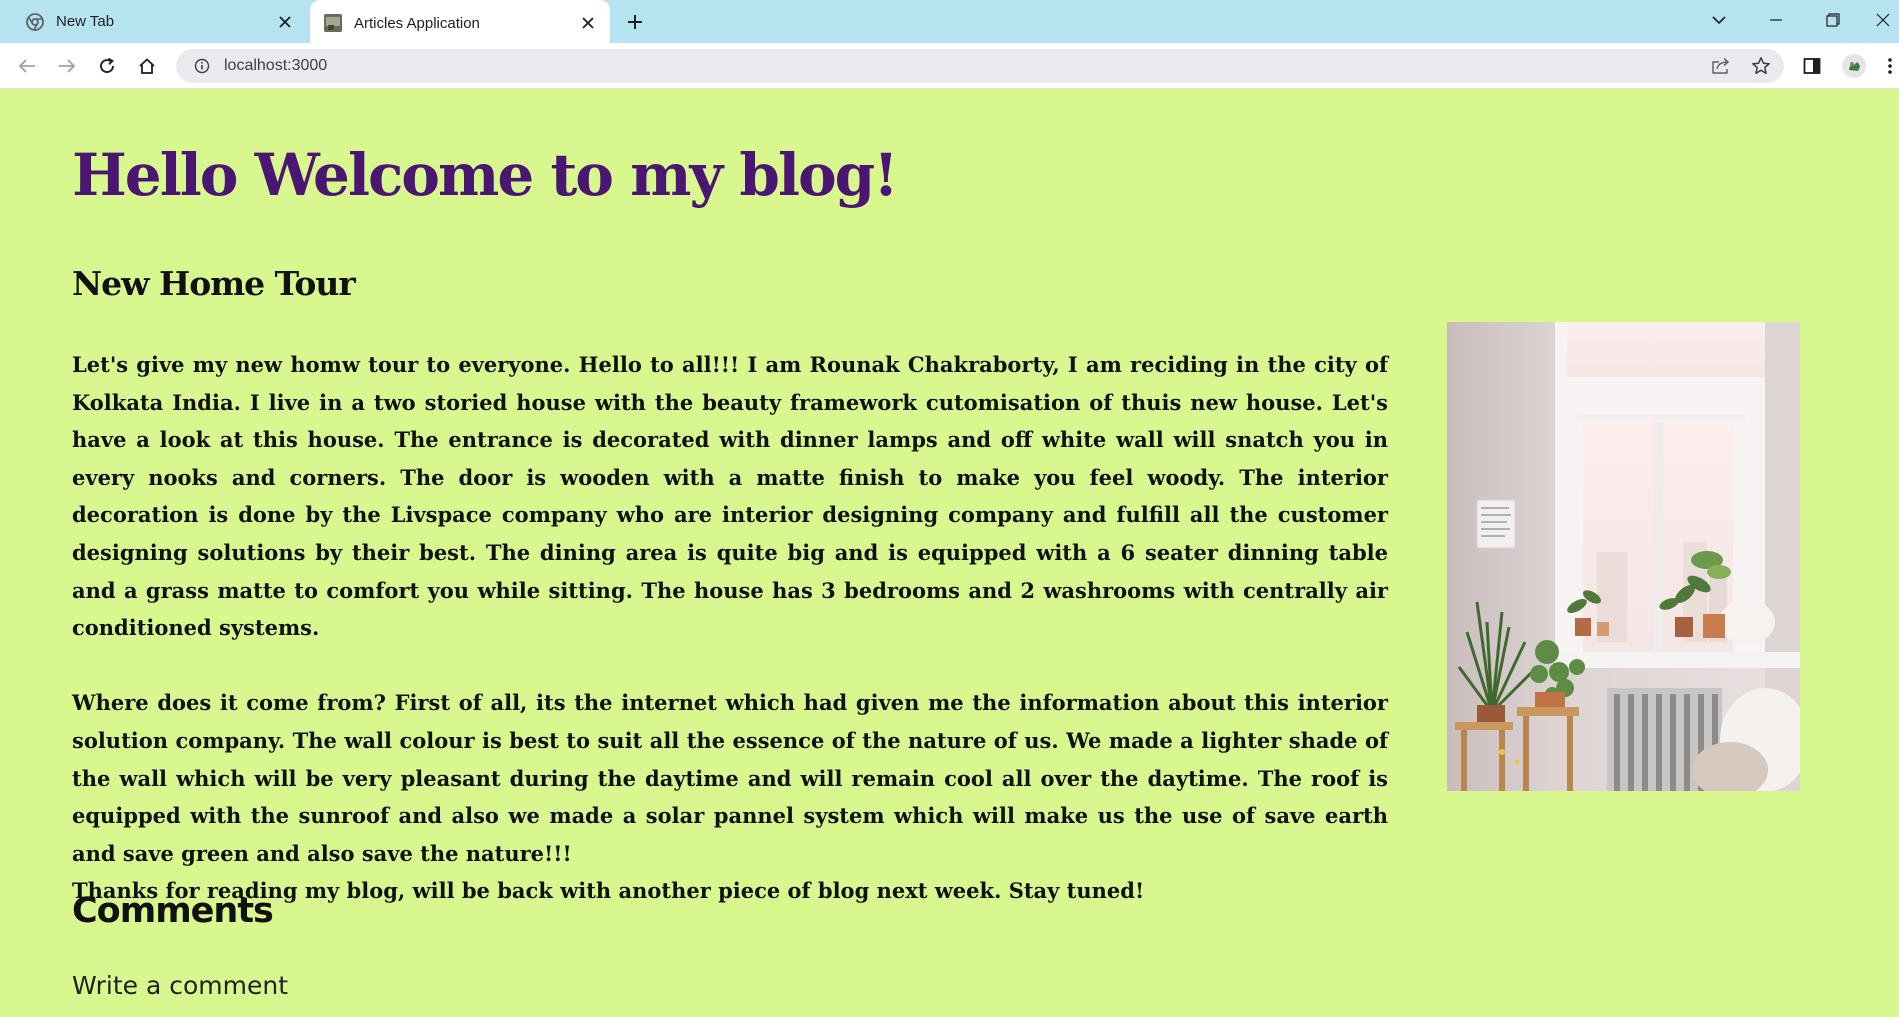 The width and height of the screenshot is (1899, 1017). I want to click on back-button, so click(27, 66).